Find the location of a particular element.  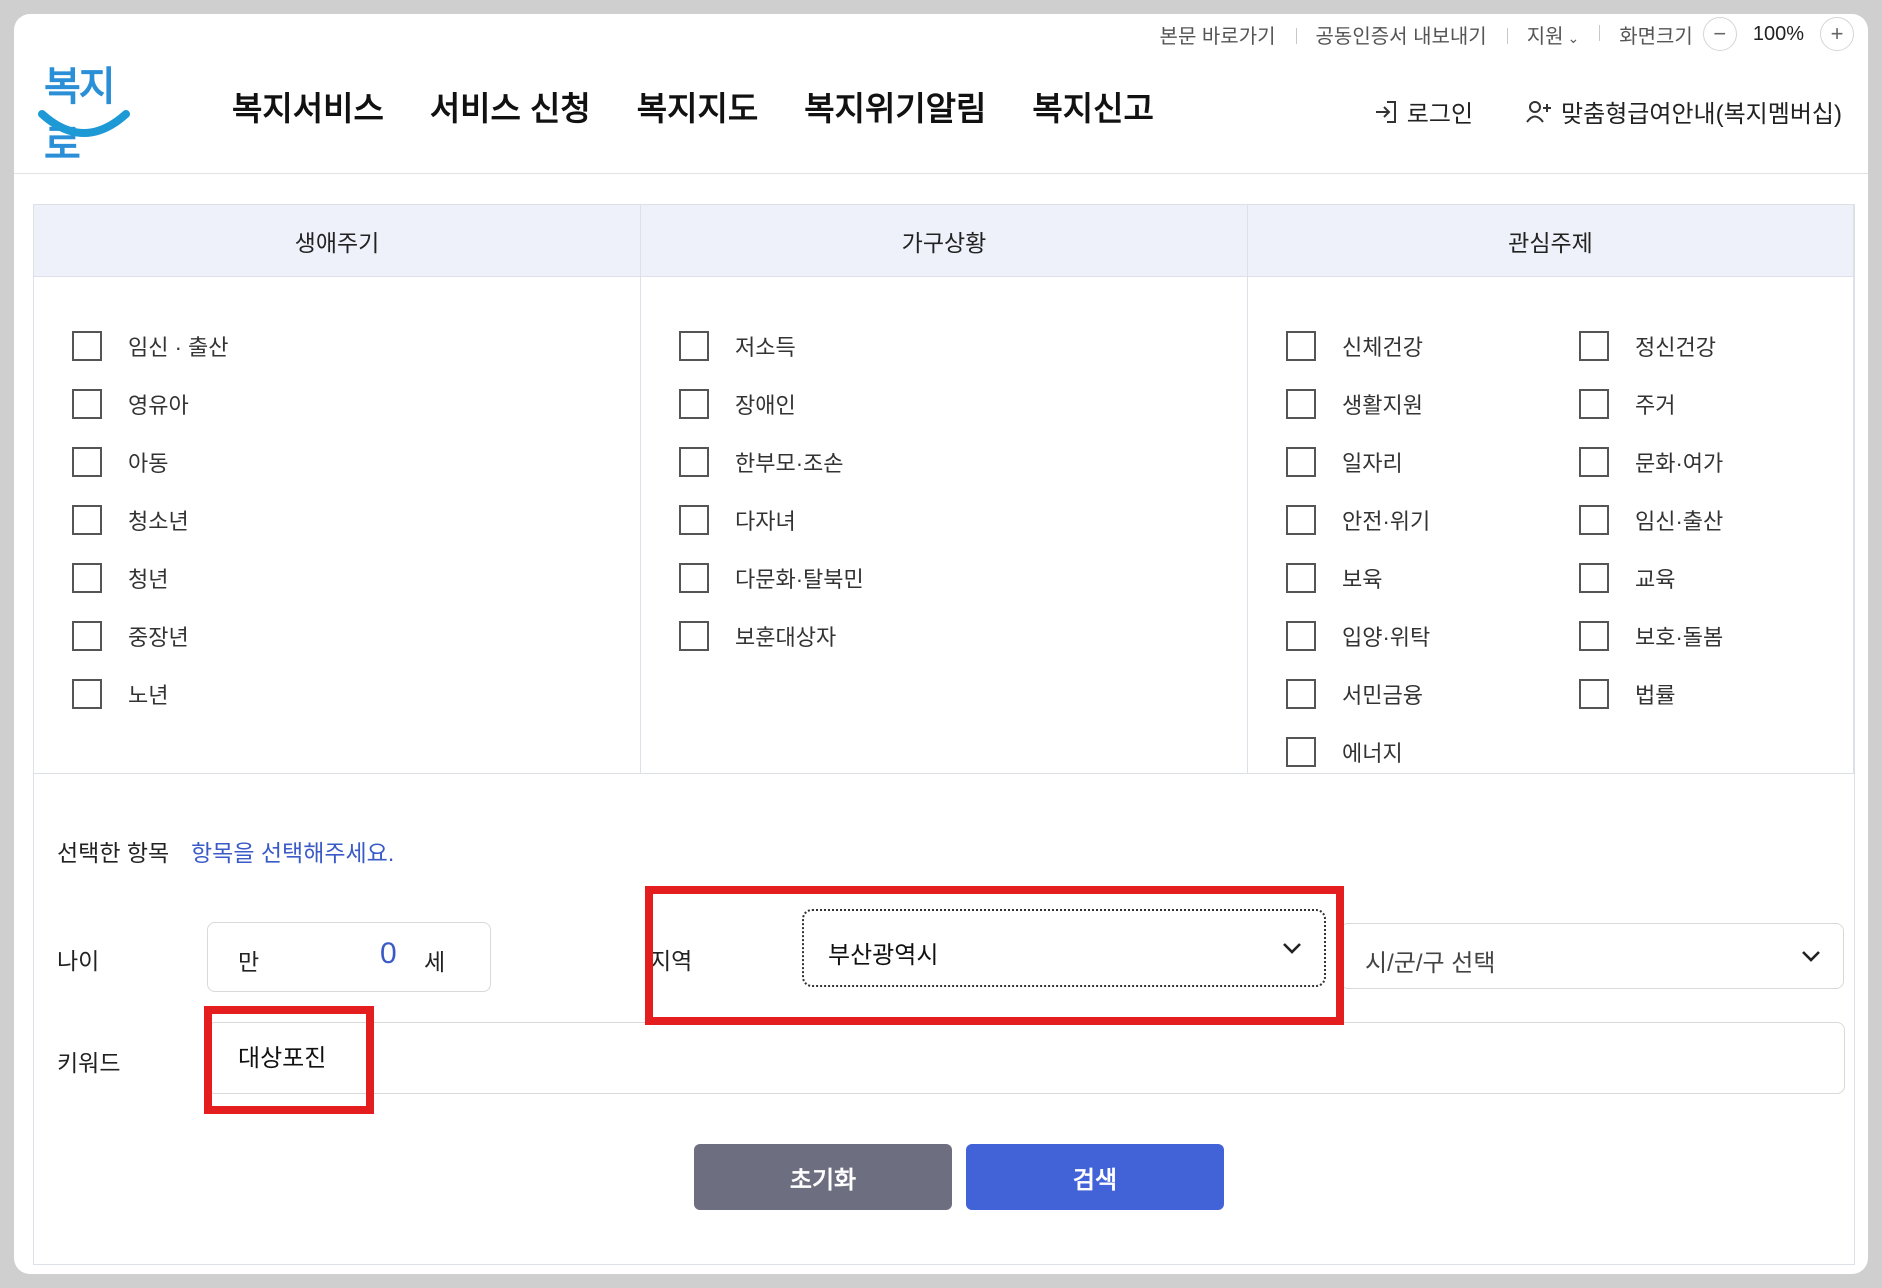

age-value: 0 is located at coordinates (388, 954).